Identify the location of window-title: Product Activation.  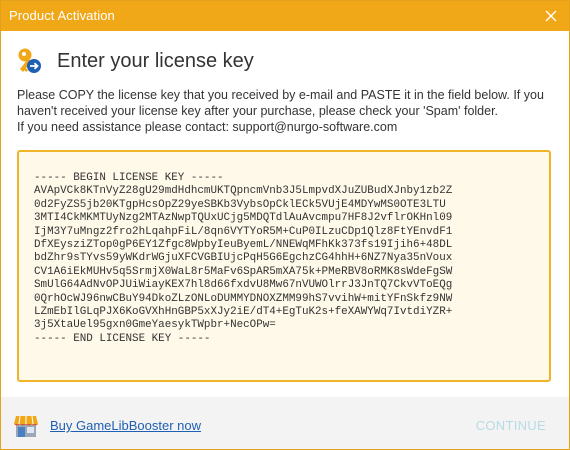
(62, 15).